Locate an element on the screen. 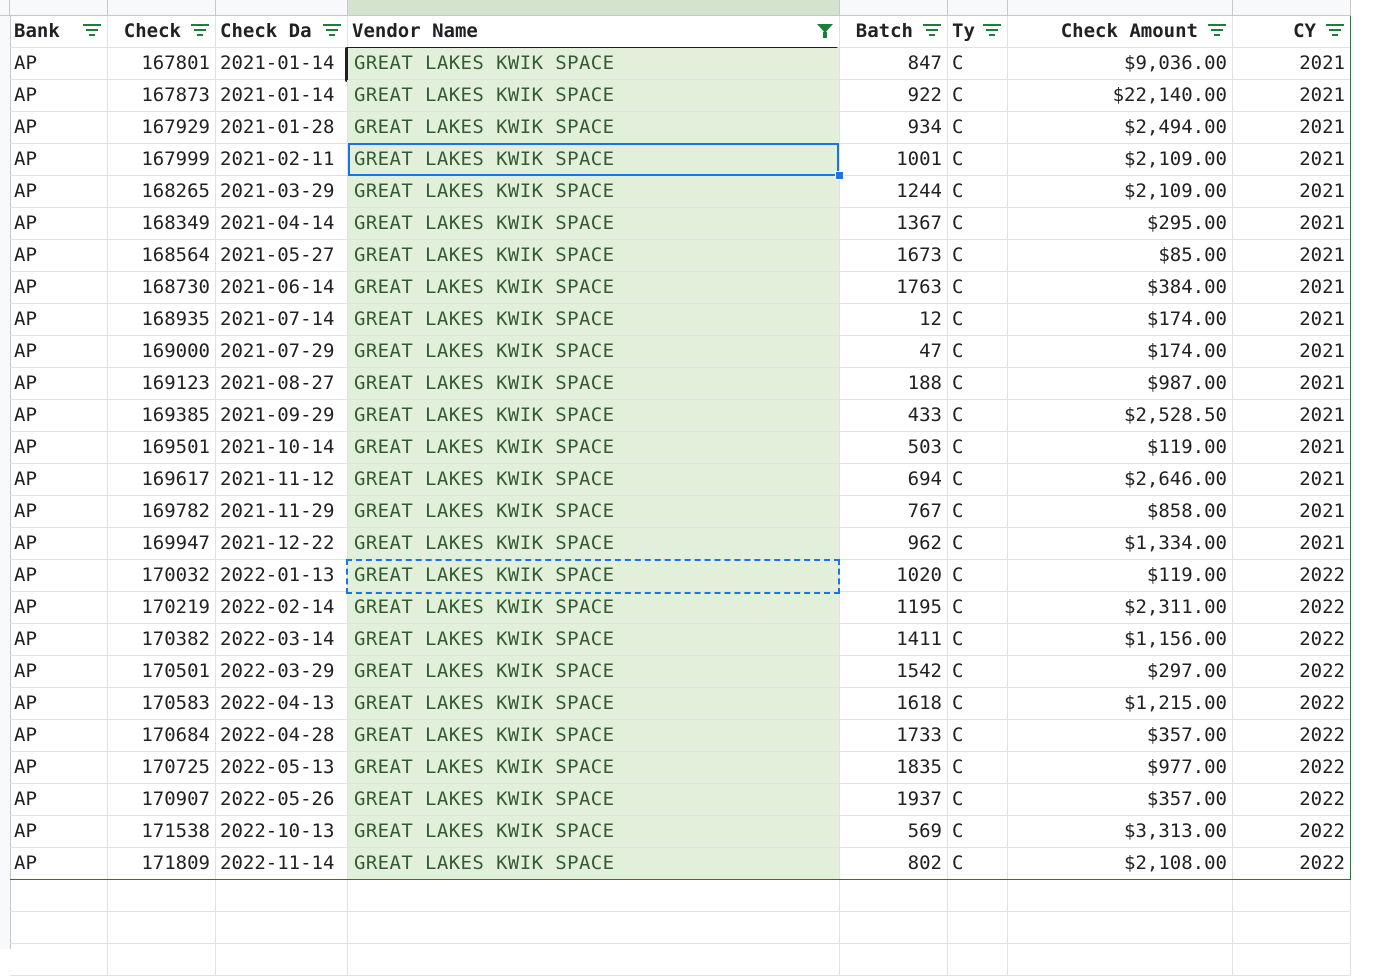  cell-check-amount: $357.00 is located at coordinates (1120, 736).